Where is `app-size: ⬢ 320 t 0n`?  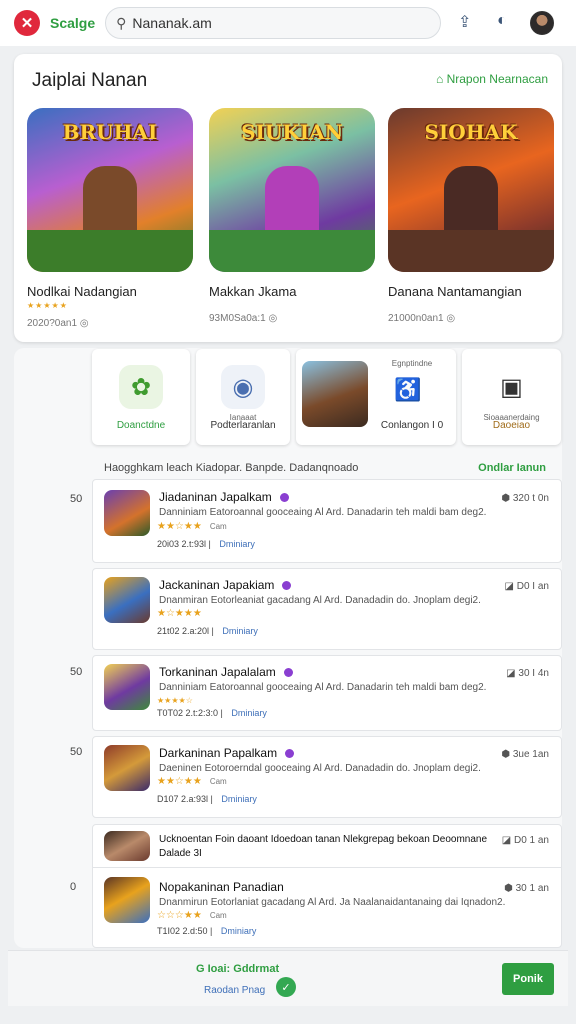 app-size: ⬢ 320 t 0n is located at coordinates (525, 498).